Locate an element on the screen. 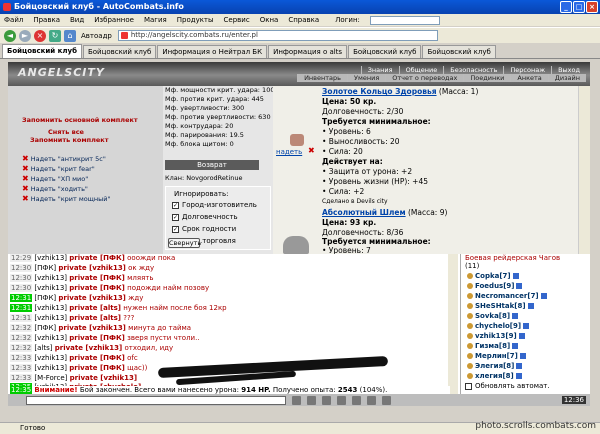 This screenshot has height=434, width=600. ignore-option: ✓ Срок годности is located at coordinates (204, 229).